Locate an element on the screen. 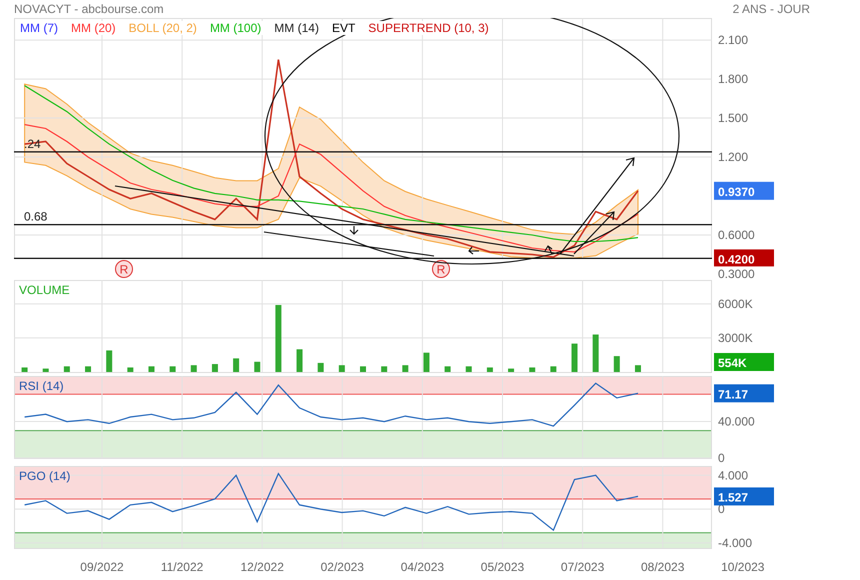 Image resolution: width=860 pixels, height=580 pixels. chart-title: NOVACYT - abcbourse.com is located at coordinates (89, 10).